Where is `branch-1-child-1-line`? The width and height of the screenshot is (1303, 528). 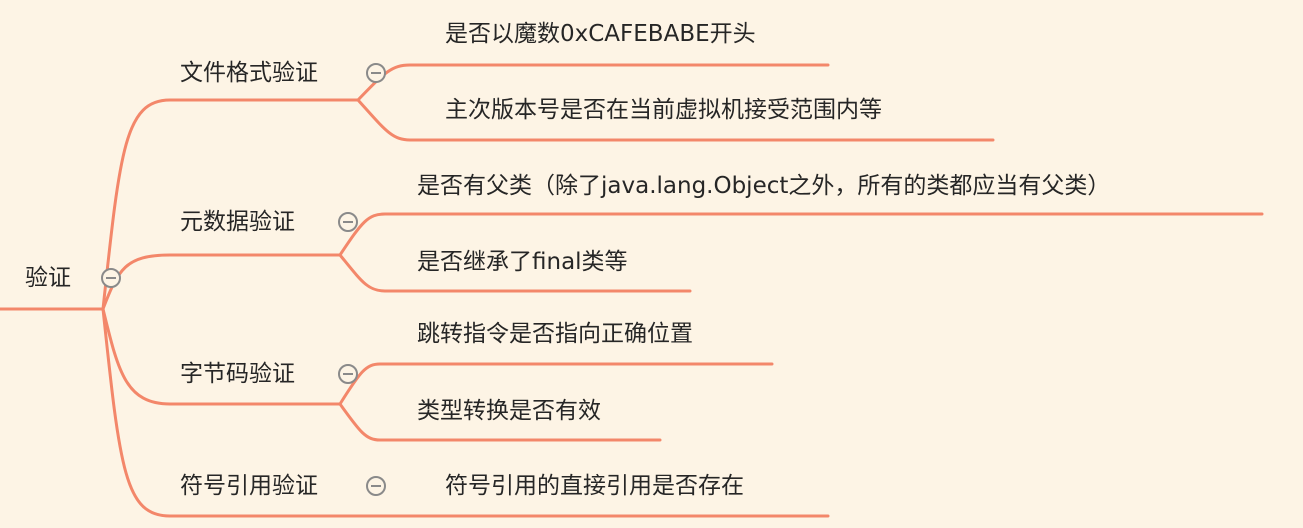
branch-1-child-1-line is located at coordinates (593, 82).